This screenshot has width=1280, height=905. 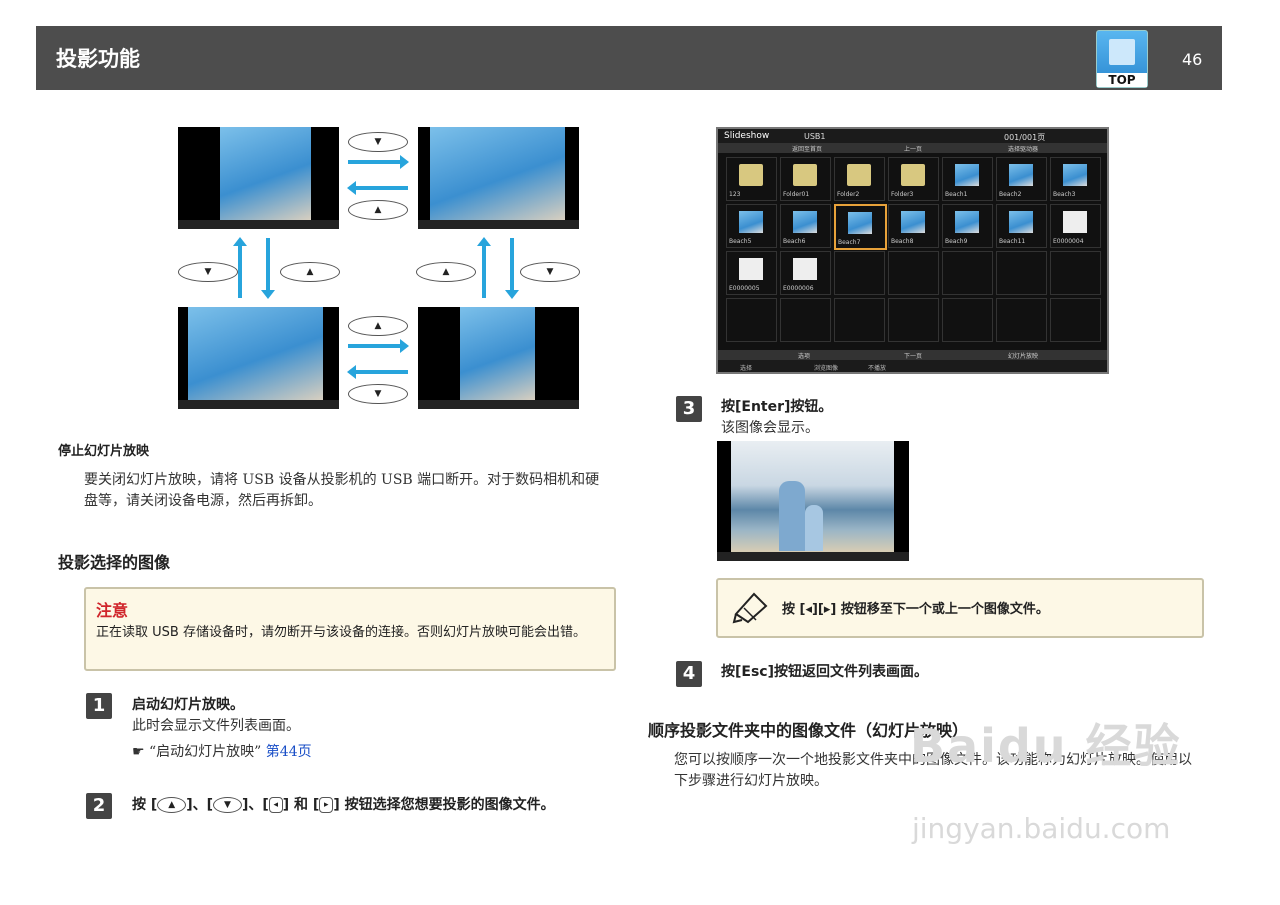 I want to click on arrow-up, so click(x=484, y=272).